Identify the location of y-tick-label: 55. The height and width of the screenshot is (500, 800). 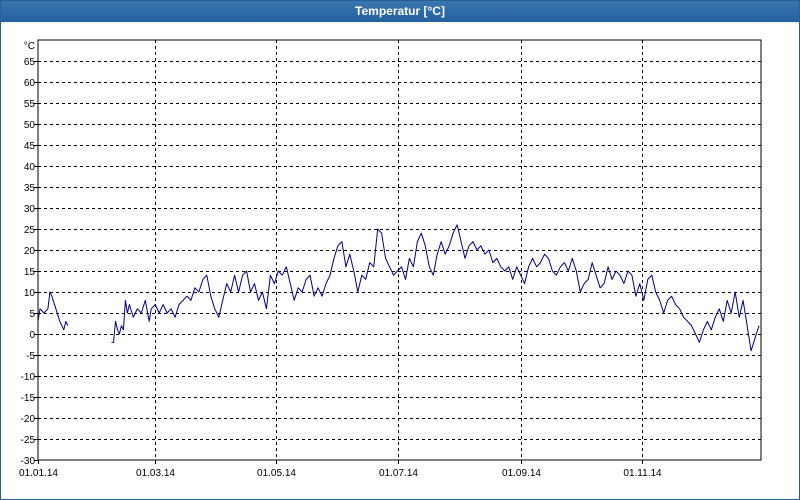
(30, 104).